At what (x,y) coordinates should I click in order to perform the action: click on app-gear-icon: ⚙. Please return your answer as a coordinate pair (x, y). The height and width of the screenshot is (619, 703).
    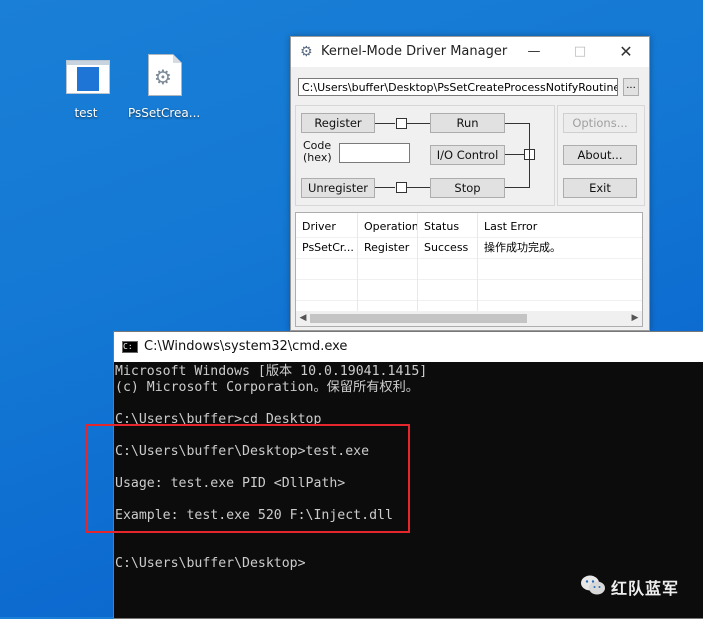
    Looking at the image, I should click on (306, 52).